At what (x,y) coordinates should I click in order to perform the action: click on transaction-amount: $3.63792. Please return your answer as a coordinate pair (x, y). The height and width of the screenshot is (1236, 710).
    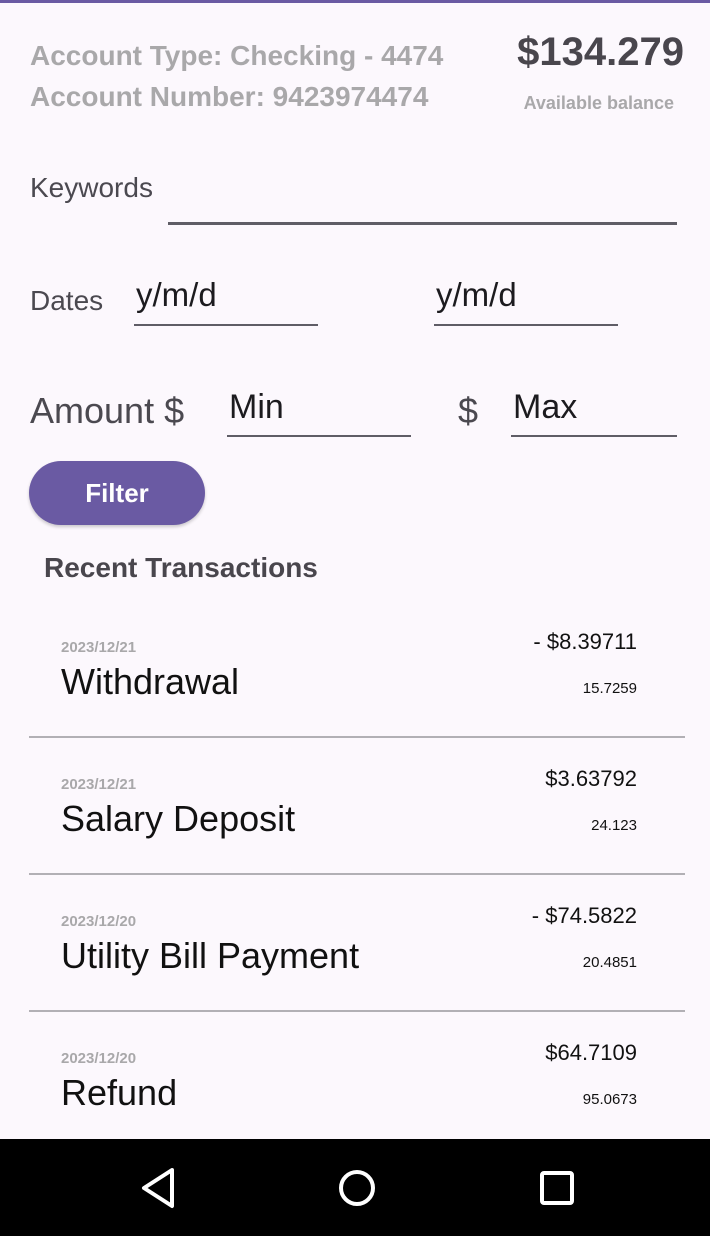
    Looking at the image, I should click on (591, 778).